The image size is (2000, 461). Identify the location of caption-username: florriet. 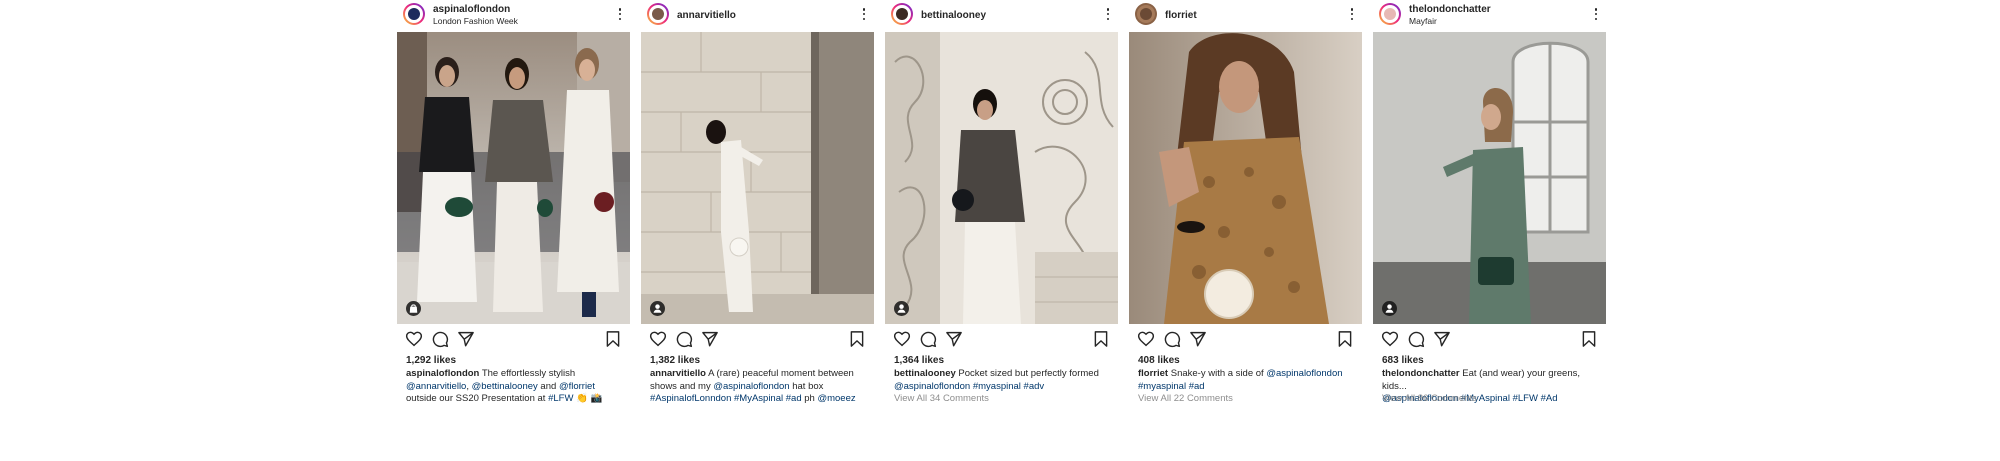
(1153, 373).